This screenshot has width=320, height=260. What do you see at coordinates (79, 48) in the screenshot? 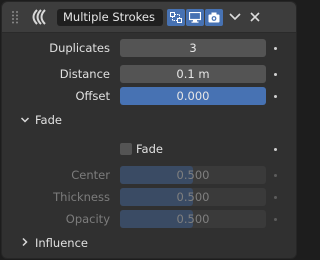
I see `duplicates-label: Duplicates` at bounding box center [79, 48].